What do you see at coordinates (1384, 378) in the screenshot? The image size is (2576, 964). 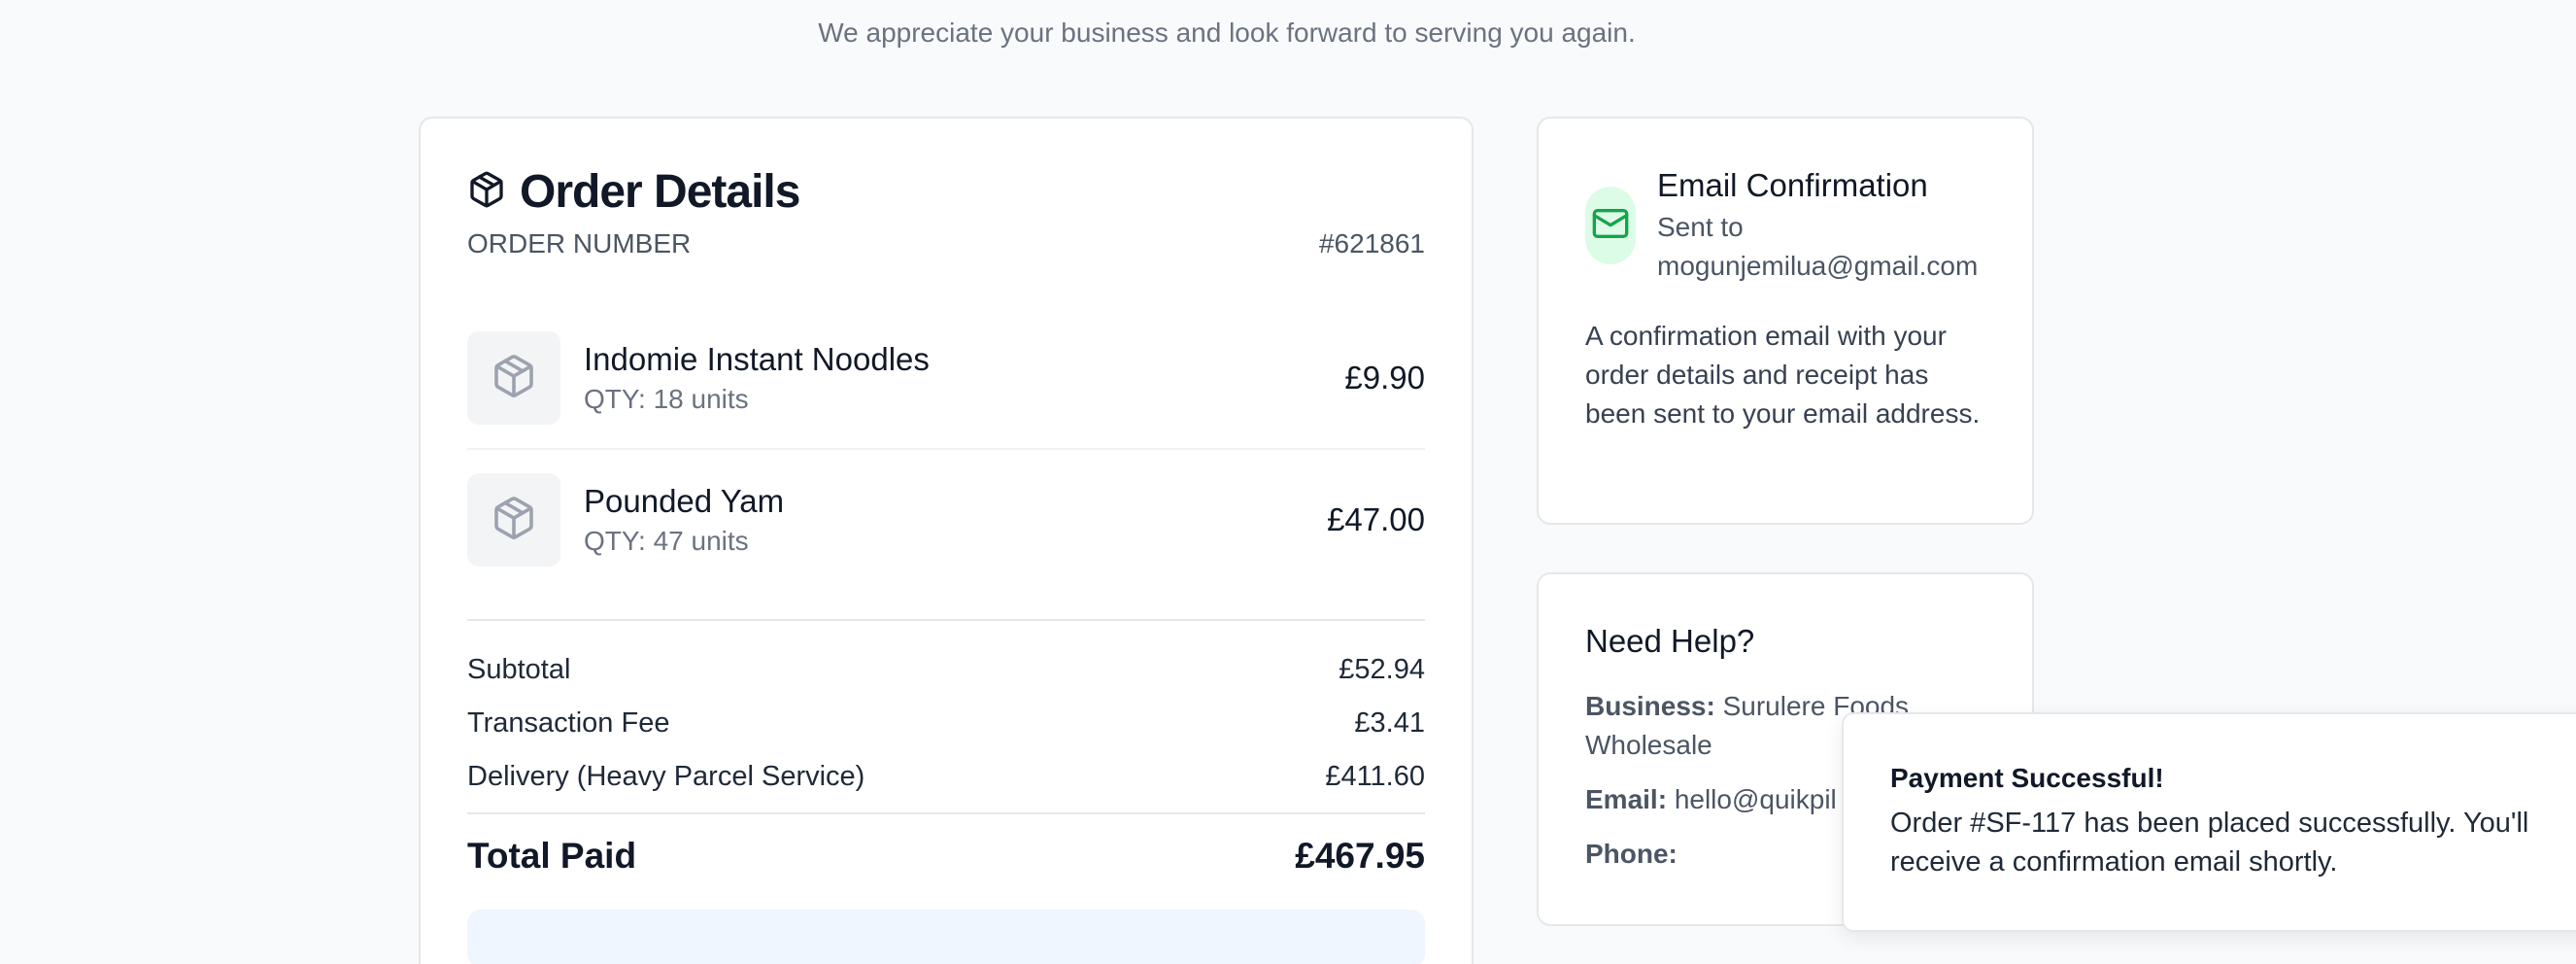 I see `item-price: £9.90` at bounding box center [1384, 378].